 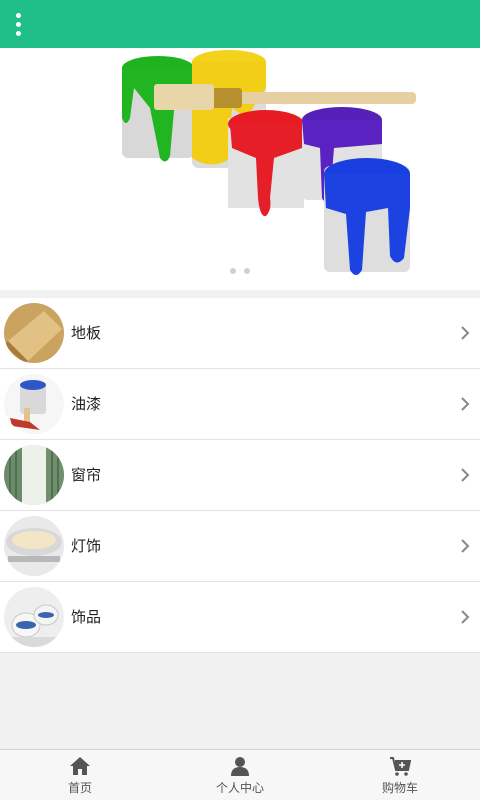 What do you see at coordinates (34, 333) in the screenshot?
I see `floor-thumbnail` at bounding box center [34, 333].